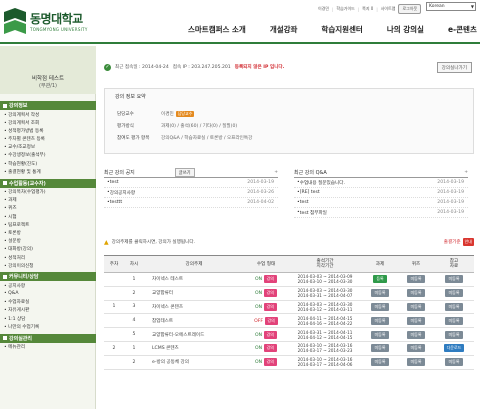 This screenshot has width=480, height=409. I want to click on list-item: • 수업내용 질문있습니다. 2014-03-19, so click(381, 183).